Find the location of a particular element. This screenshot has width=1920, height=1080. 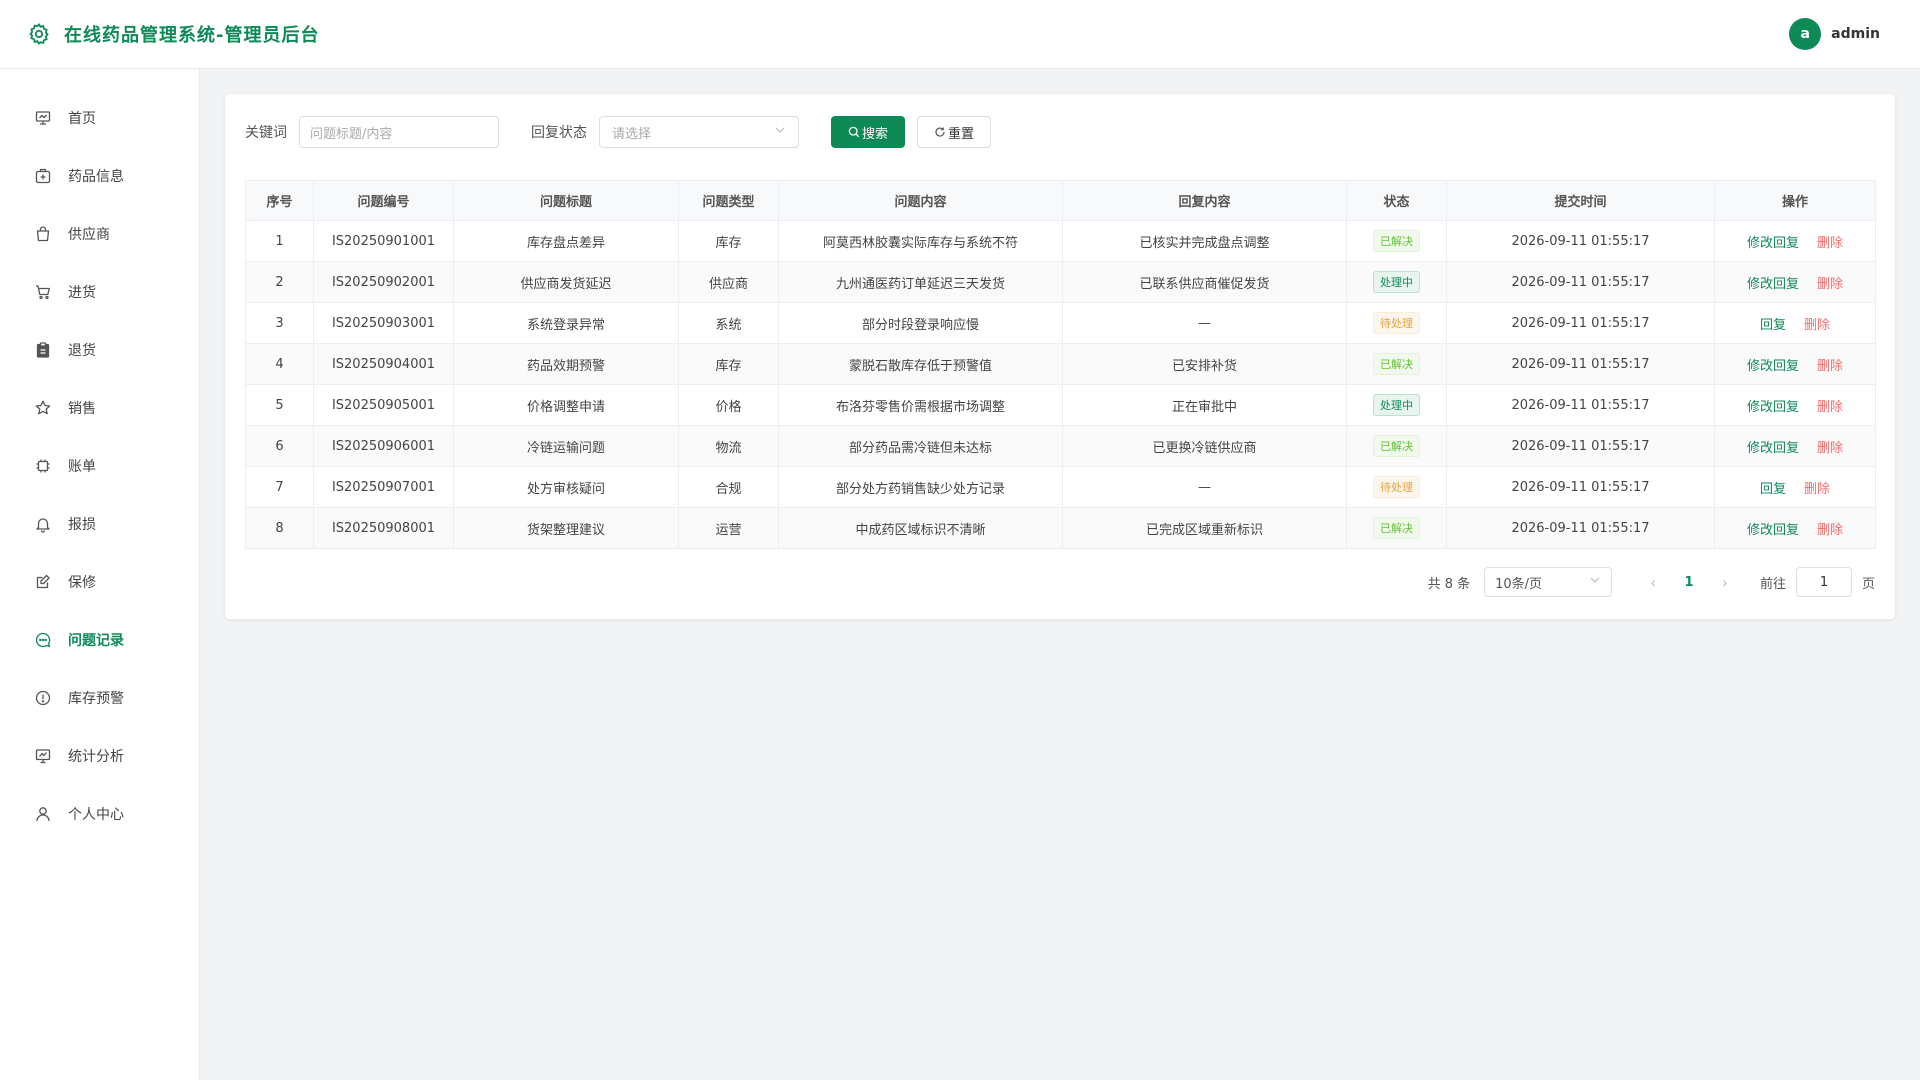

sidebar-item-label: 报损 is located at coordinates (82, 525).